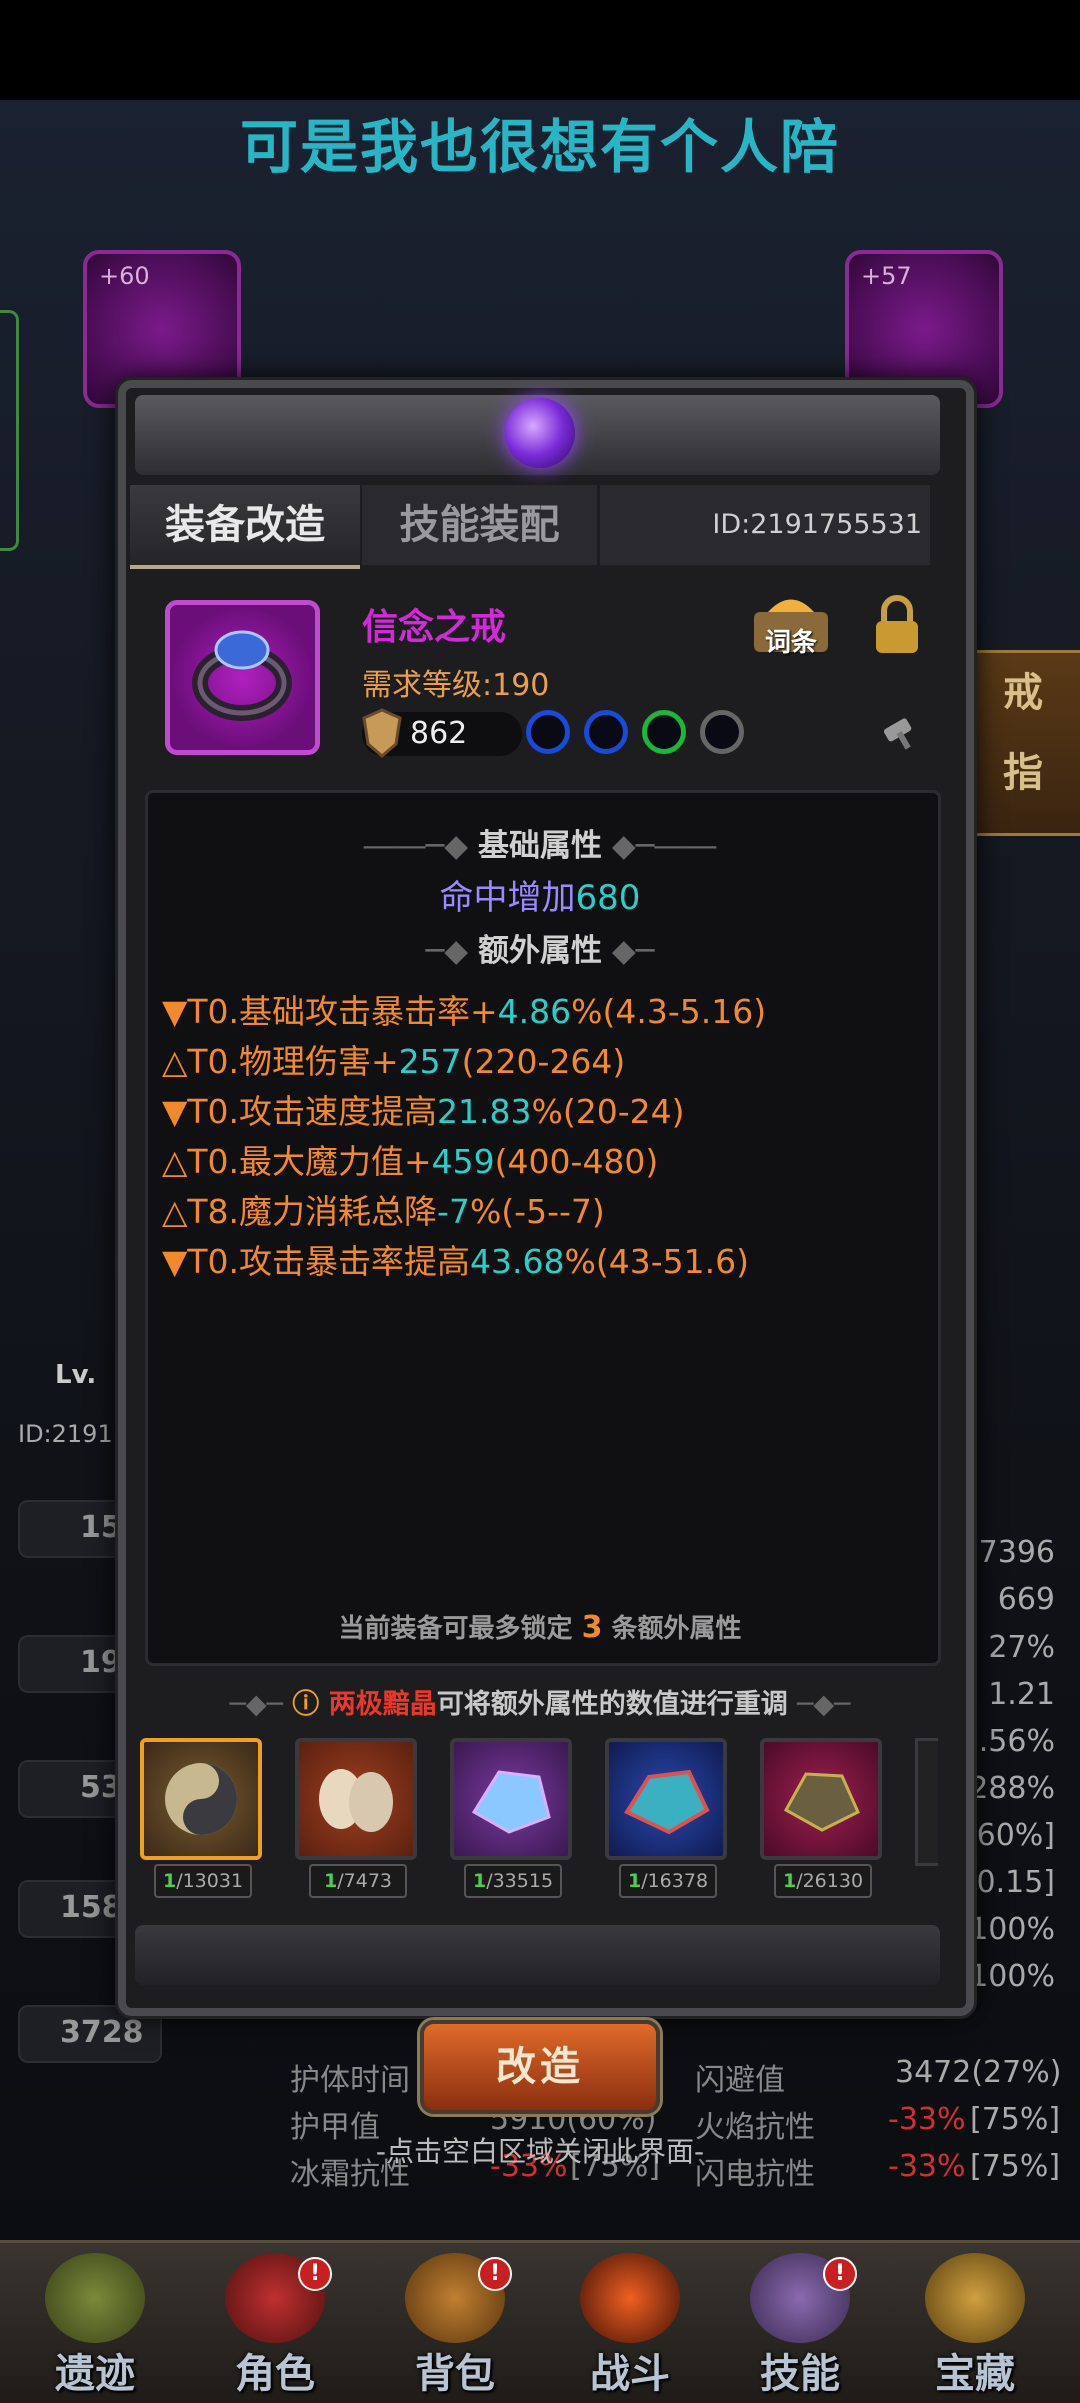  Describe the element at coordinates (978, 2072) in the screenshot. I see `bg-row-value: 3472(27%)` at that location.